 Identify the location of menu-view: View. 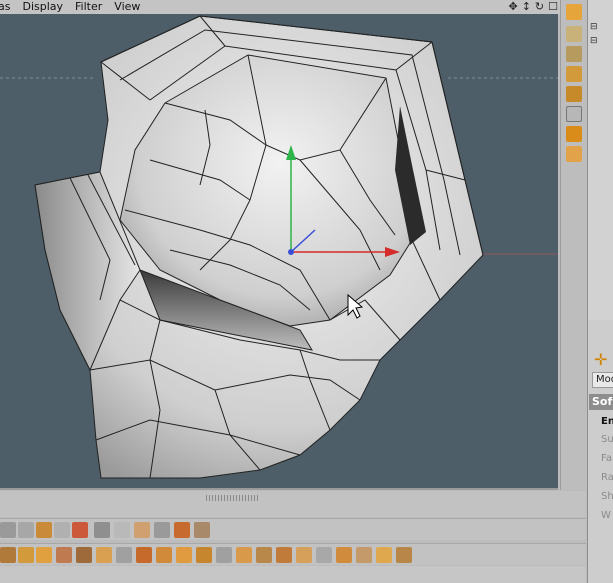
(127, 7).